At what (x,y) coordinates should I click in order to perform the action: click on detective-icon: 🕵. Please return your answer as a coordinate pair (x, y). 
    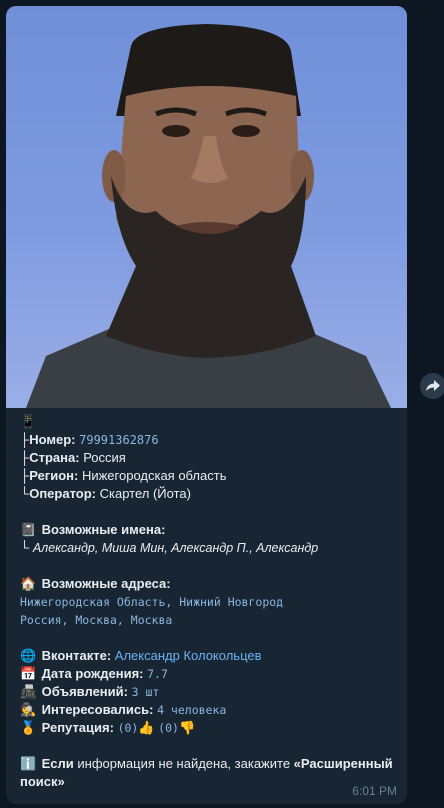
    Looking at the image, I should click on (28, 709).